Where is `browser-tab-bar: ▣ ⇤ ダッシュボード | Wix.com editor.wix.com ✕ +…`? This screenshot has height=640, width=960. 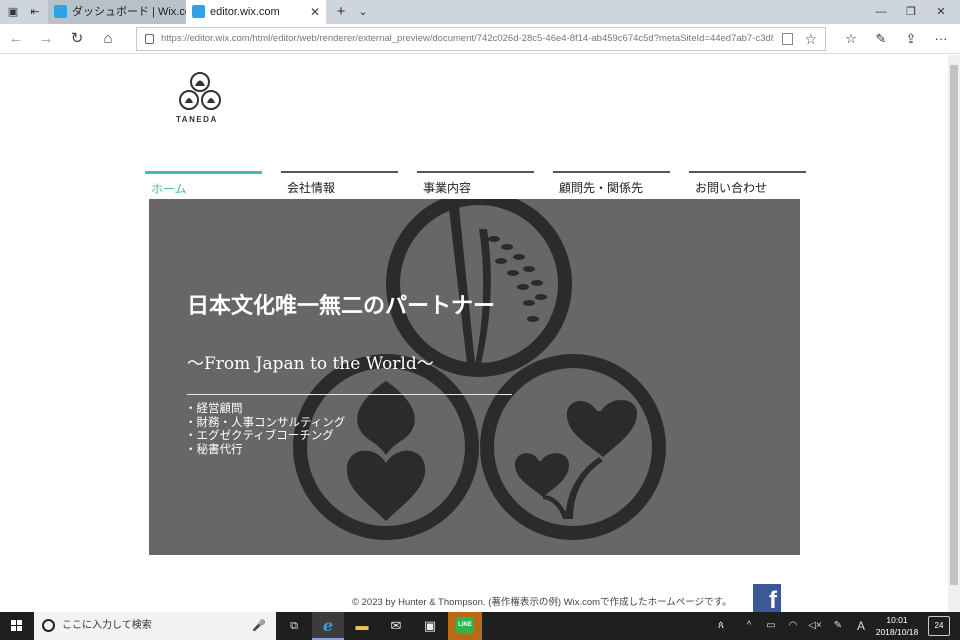
browser-tab-bar: ▣ ⇤ ダッシュボード | Wix.com editor.wix.com ✕ +… is located at coordinates (480, 12).